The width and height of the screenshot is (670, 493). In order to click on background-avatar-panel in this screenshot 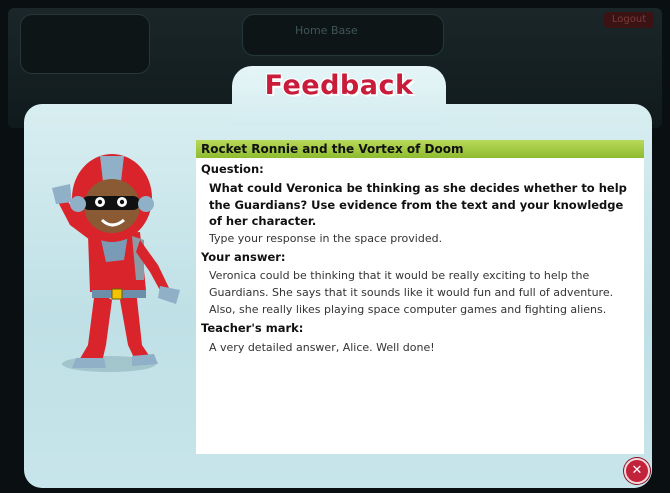, I will do `click(85, 44)`.